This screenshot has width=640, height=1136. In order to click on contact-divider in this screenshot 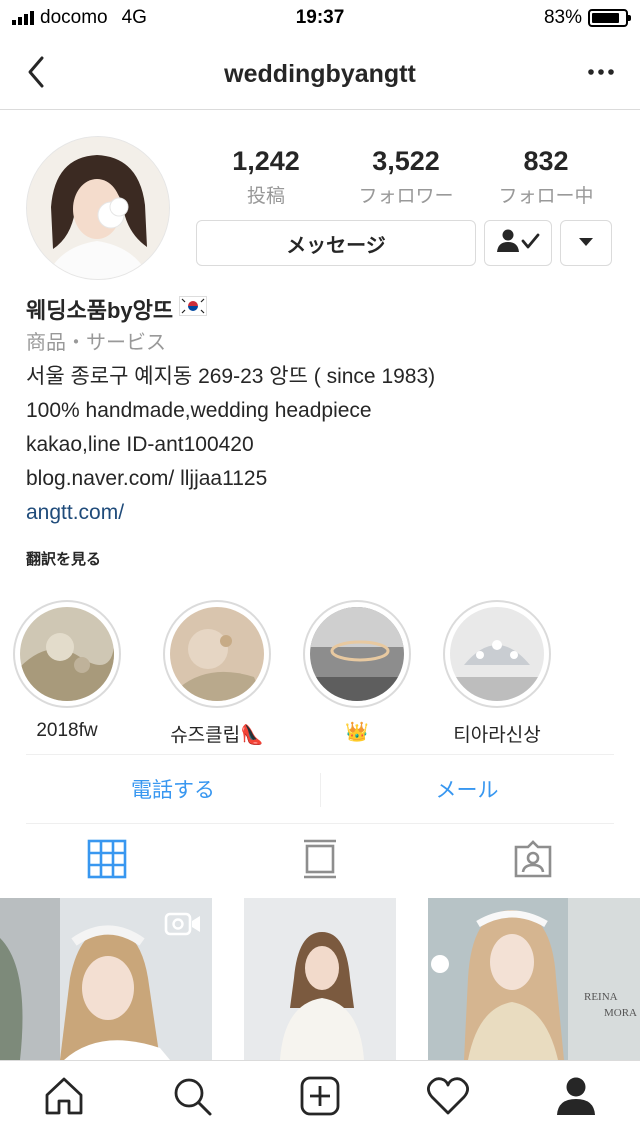, I will do `click(320, 790)`.